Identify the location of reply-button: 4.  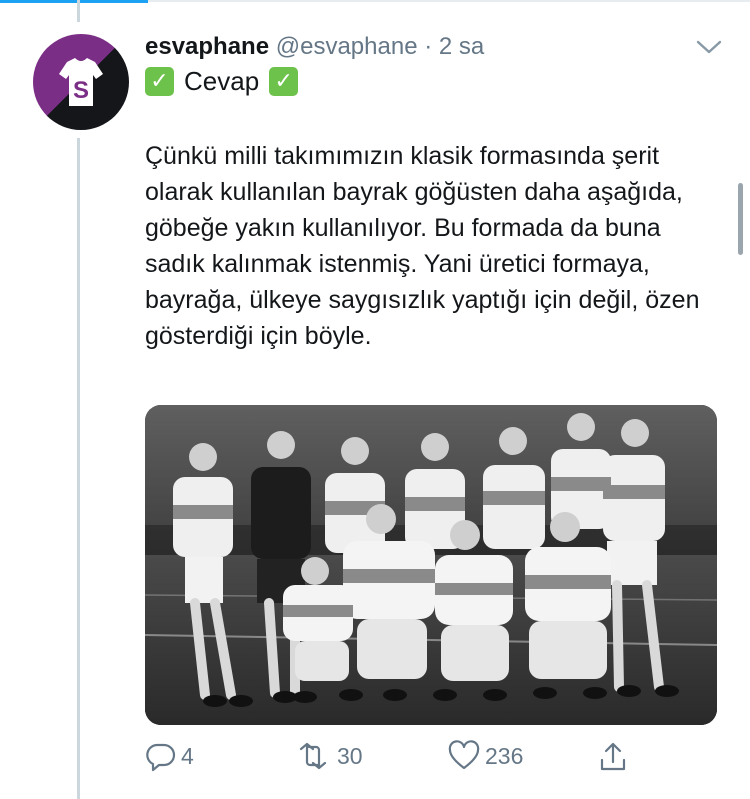
(169, 756).